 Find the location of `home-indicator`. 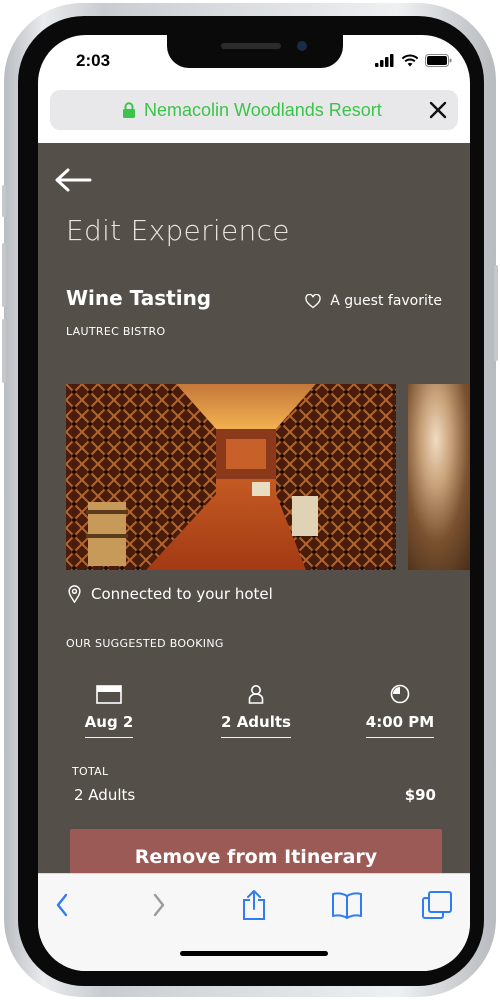

home-indicator is located at coordinates (254, 953).